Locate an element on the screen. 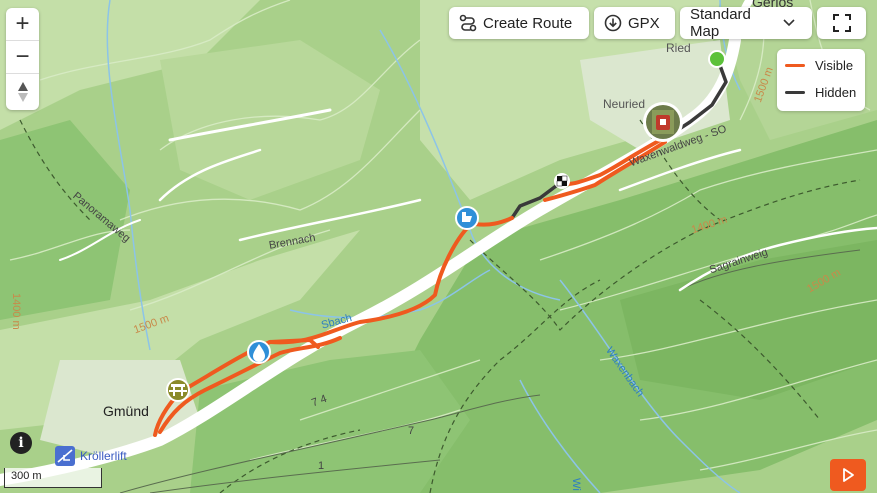 This screenshot has width=877, height=493. place-label-gmund: Gmünd is located at coordinates (126, 411).